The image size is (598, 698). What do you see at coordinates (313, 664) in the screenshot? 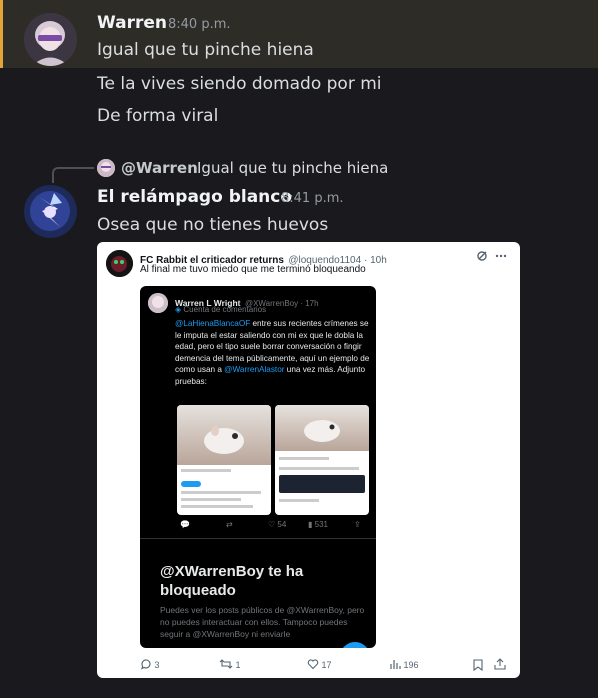
I see `like-icon` at bounding box center [313, 664].